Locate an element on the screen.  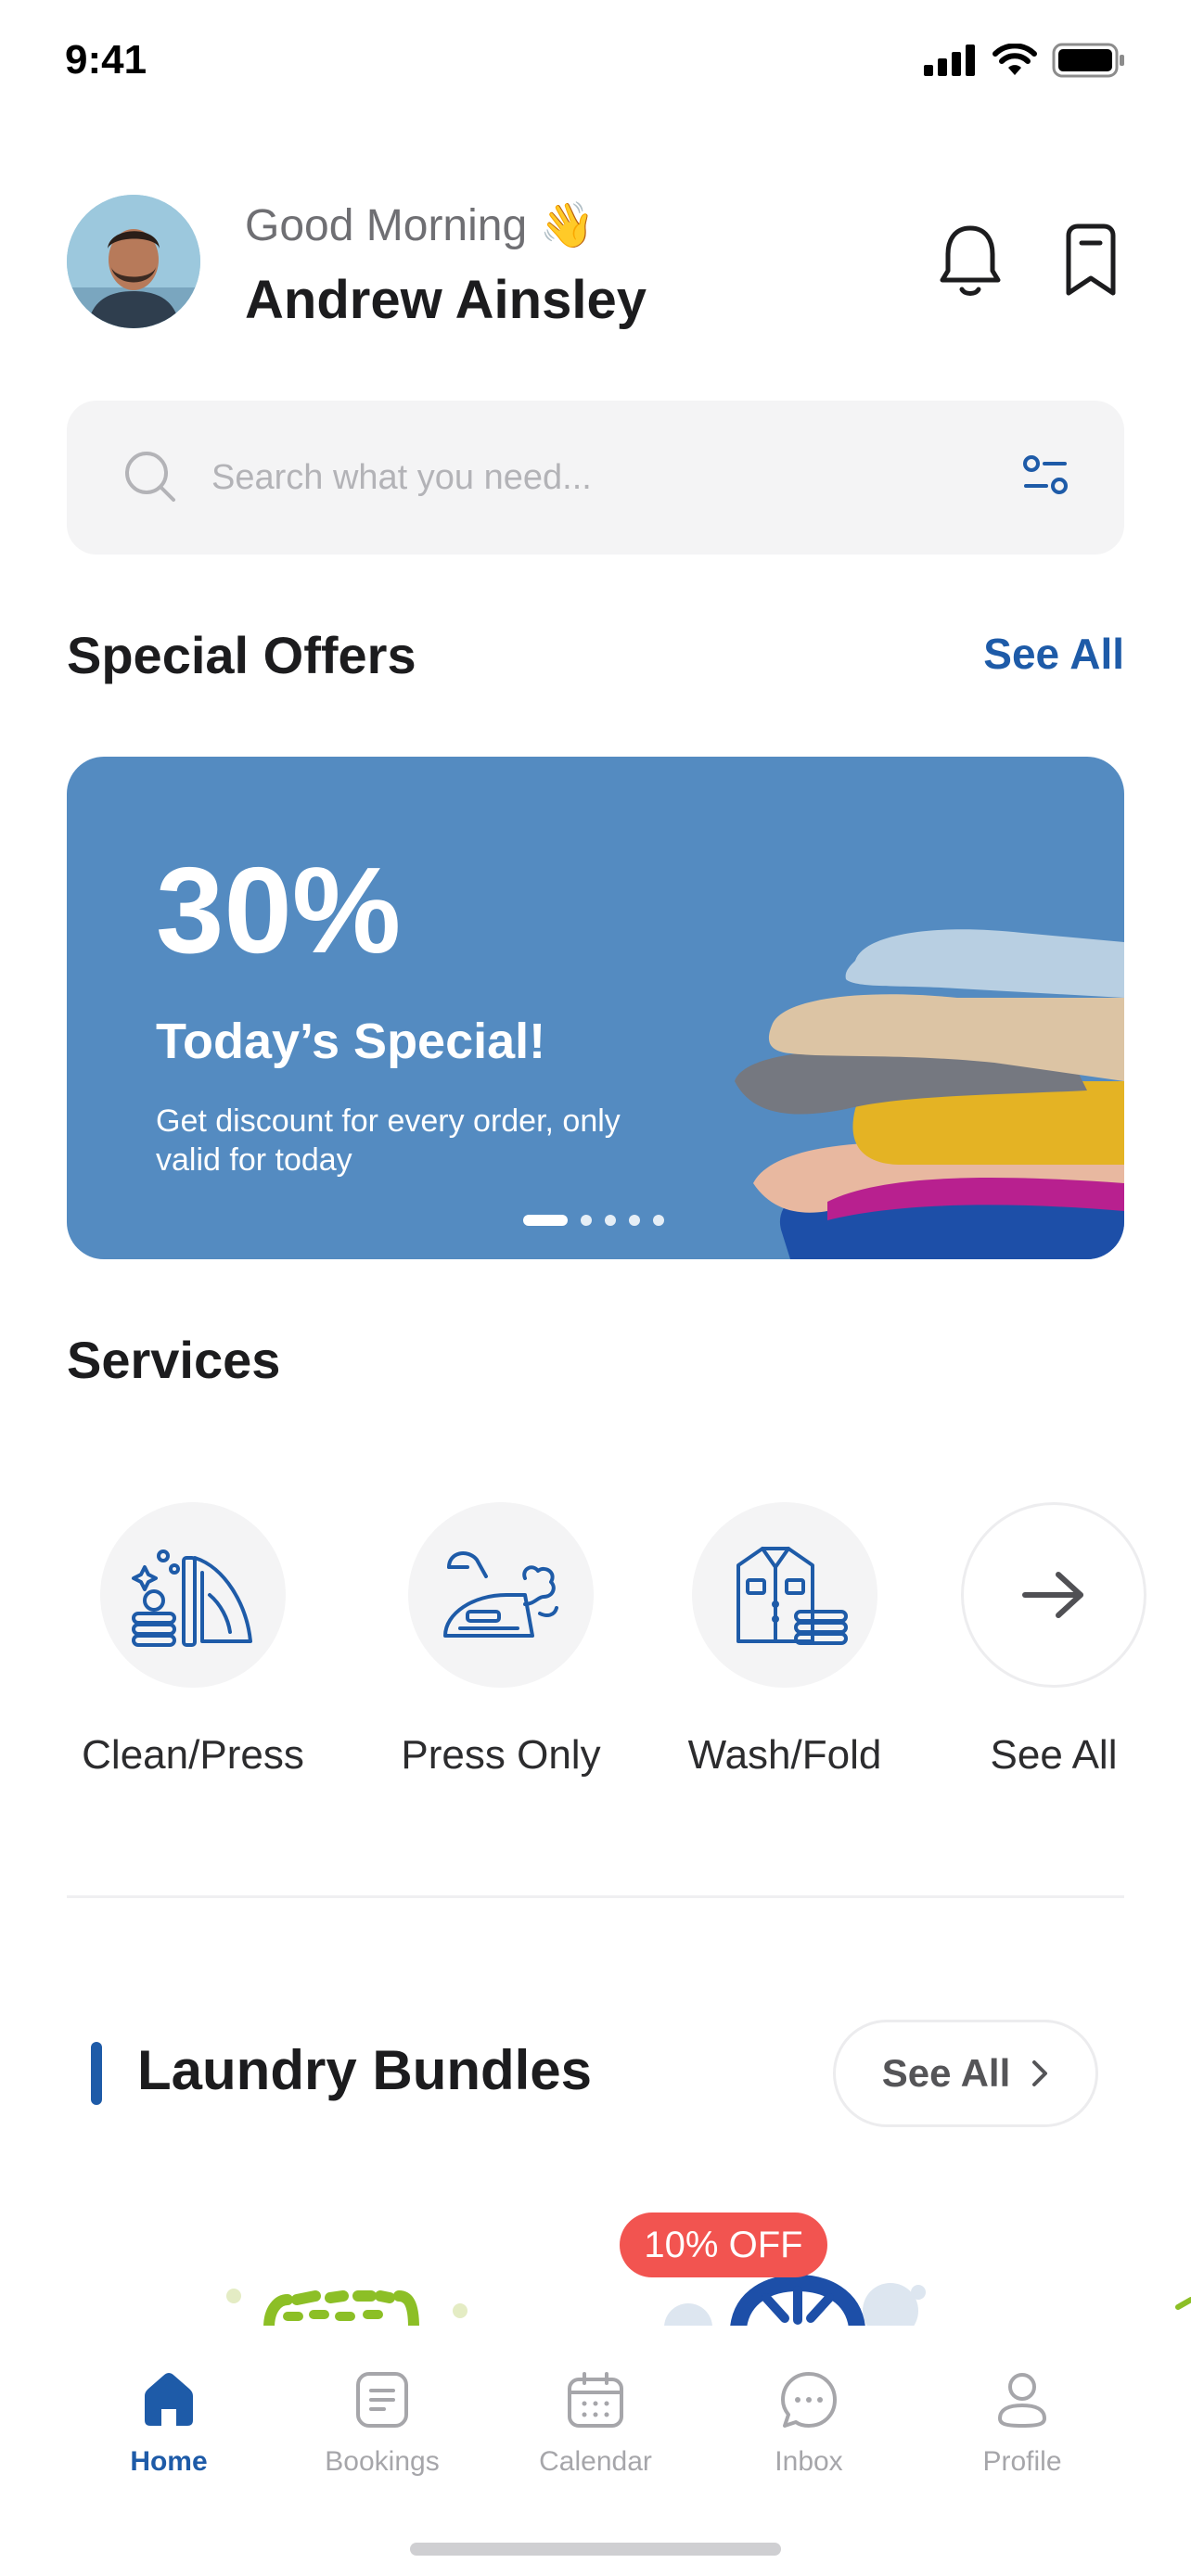
notifications-button is located at coordinates (970, 261).